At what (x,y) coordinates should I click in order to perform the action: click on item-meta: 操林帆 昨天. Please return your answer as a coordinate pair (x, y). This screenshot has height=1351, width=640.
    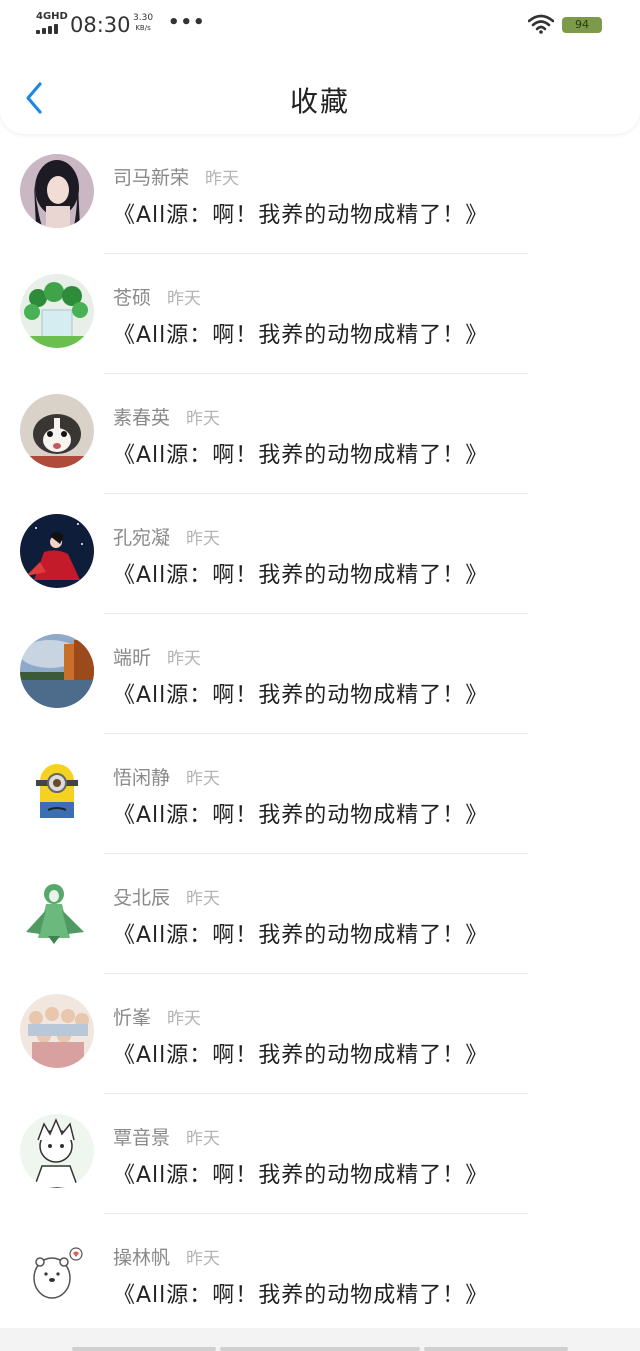
    Looking at the image, I should click on (167, 1256).